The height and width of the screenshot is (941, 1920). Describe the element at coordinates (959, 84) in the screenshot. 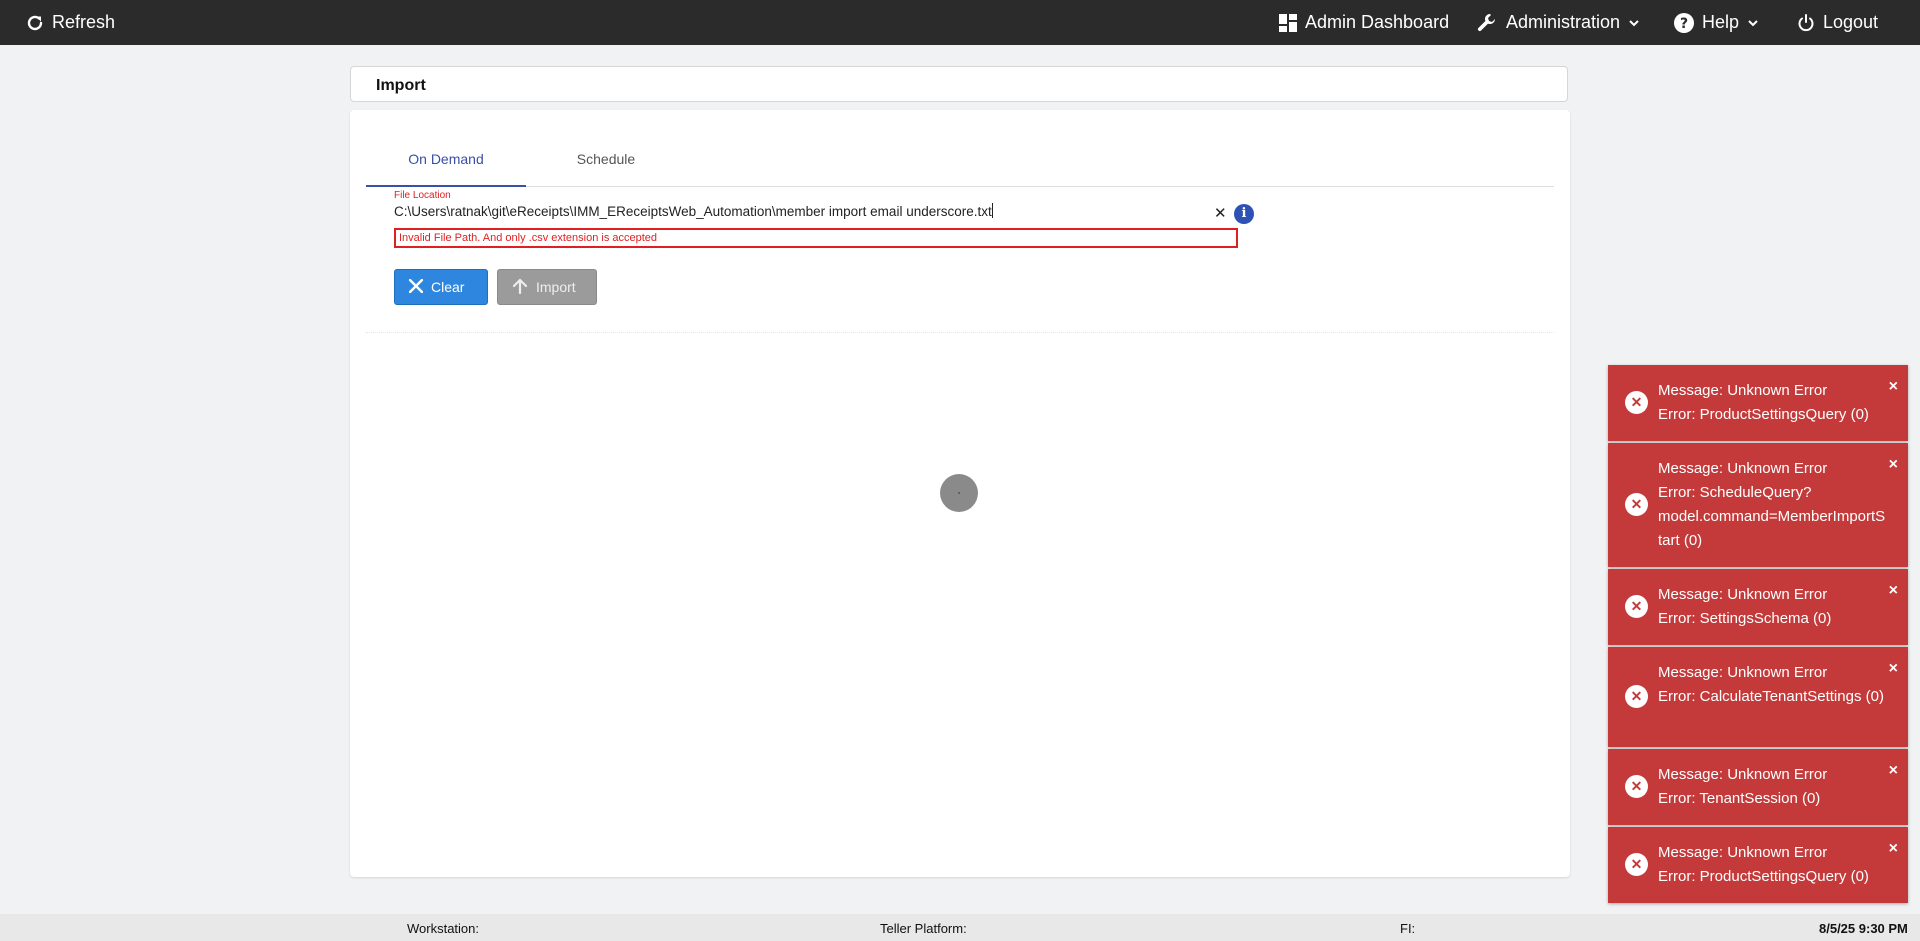

I see `page-header: Import` at that location.